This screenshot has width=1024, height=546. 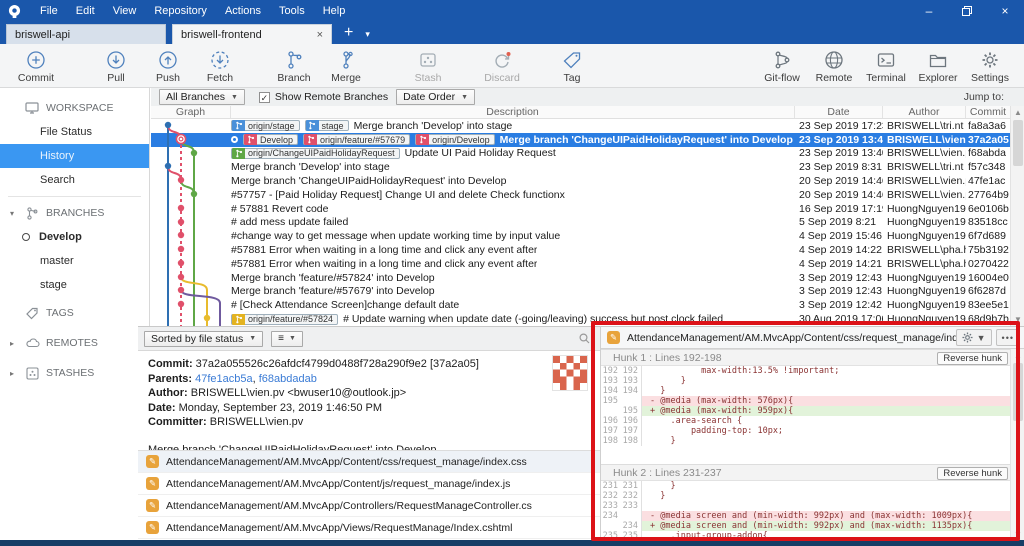 I want to click on close-tab-icon: ×, so click(x=313, y=35).